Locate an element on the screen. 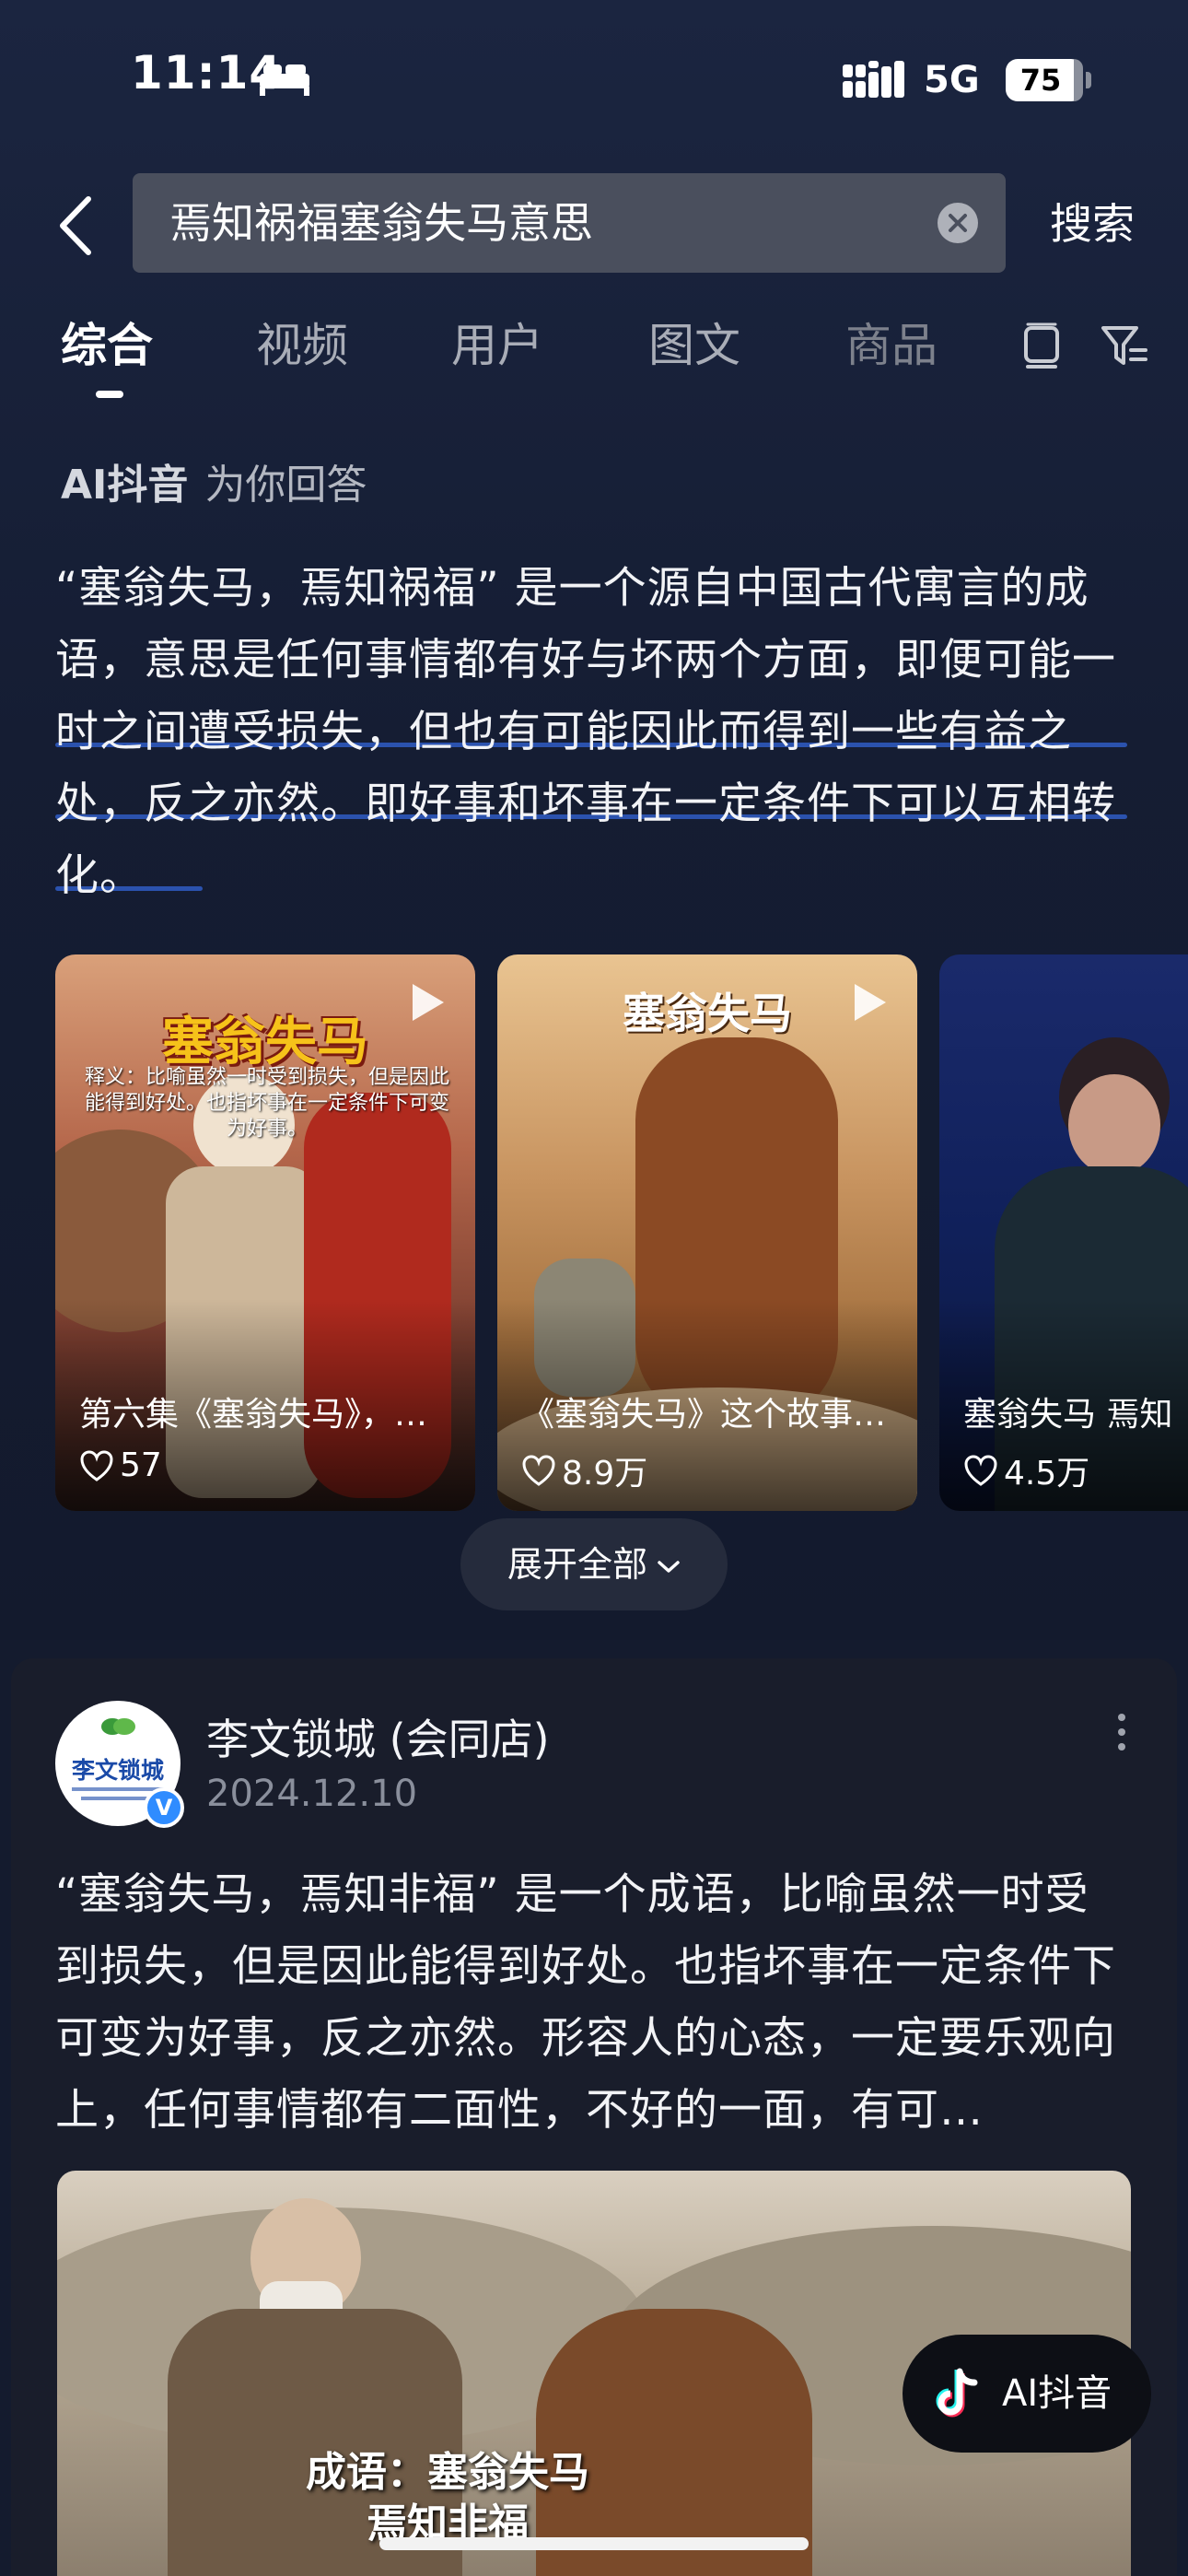  video-likes: 8.9万 is located at coordinates (584, 1469).